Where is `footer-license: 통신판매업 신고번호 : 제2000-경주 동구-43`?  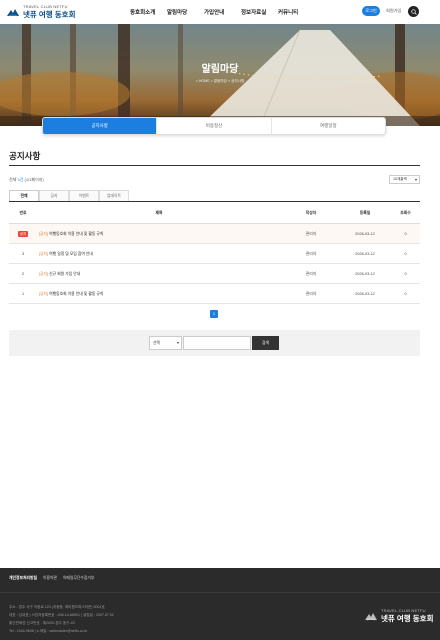 footer-license: 통신판매업 신고번호 : 제2000-경주 동구-43 is located at coordinates (42, 623).